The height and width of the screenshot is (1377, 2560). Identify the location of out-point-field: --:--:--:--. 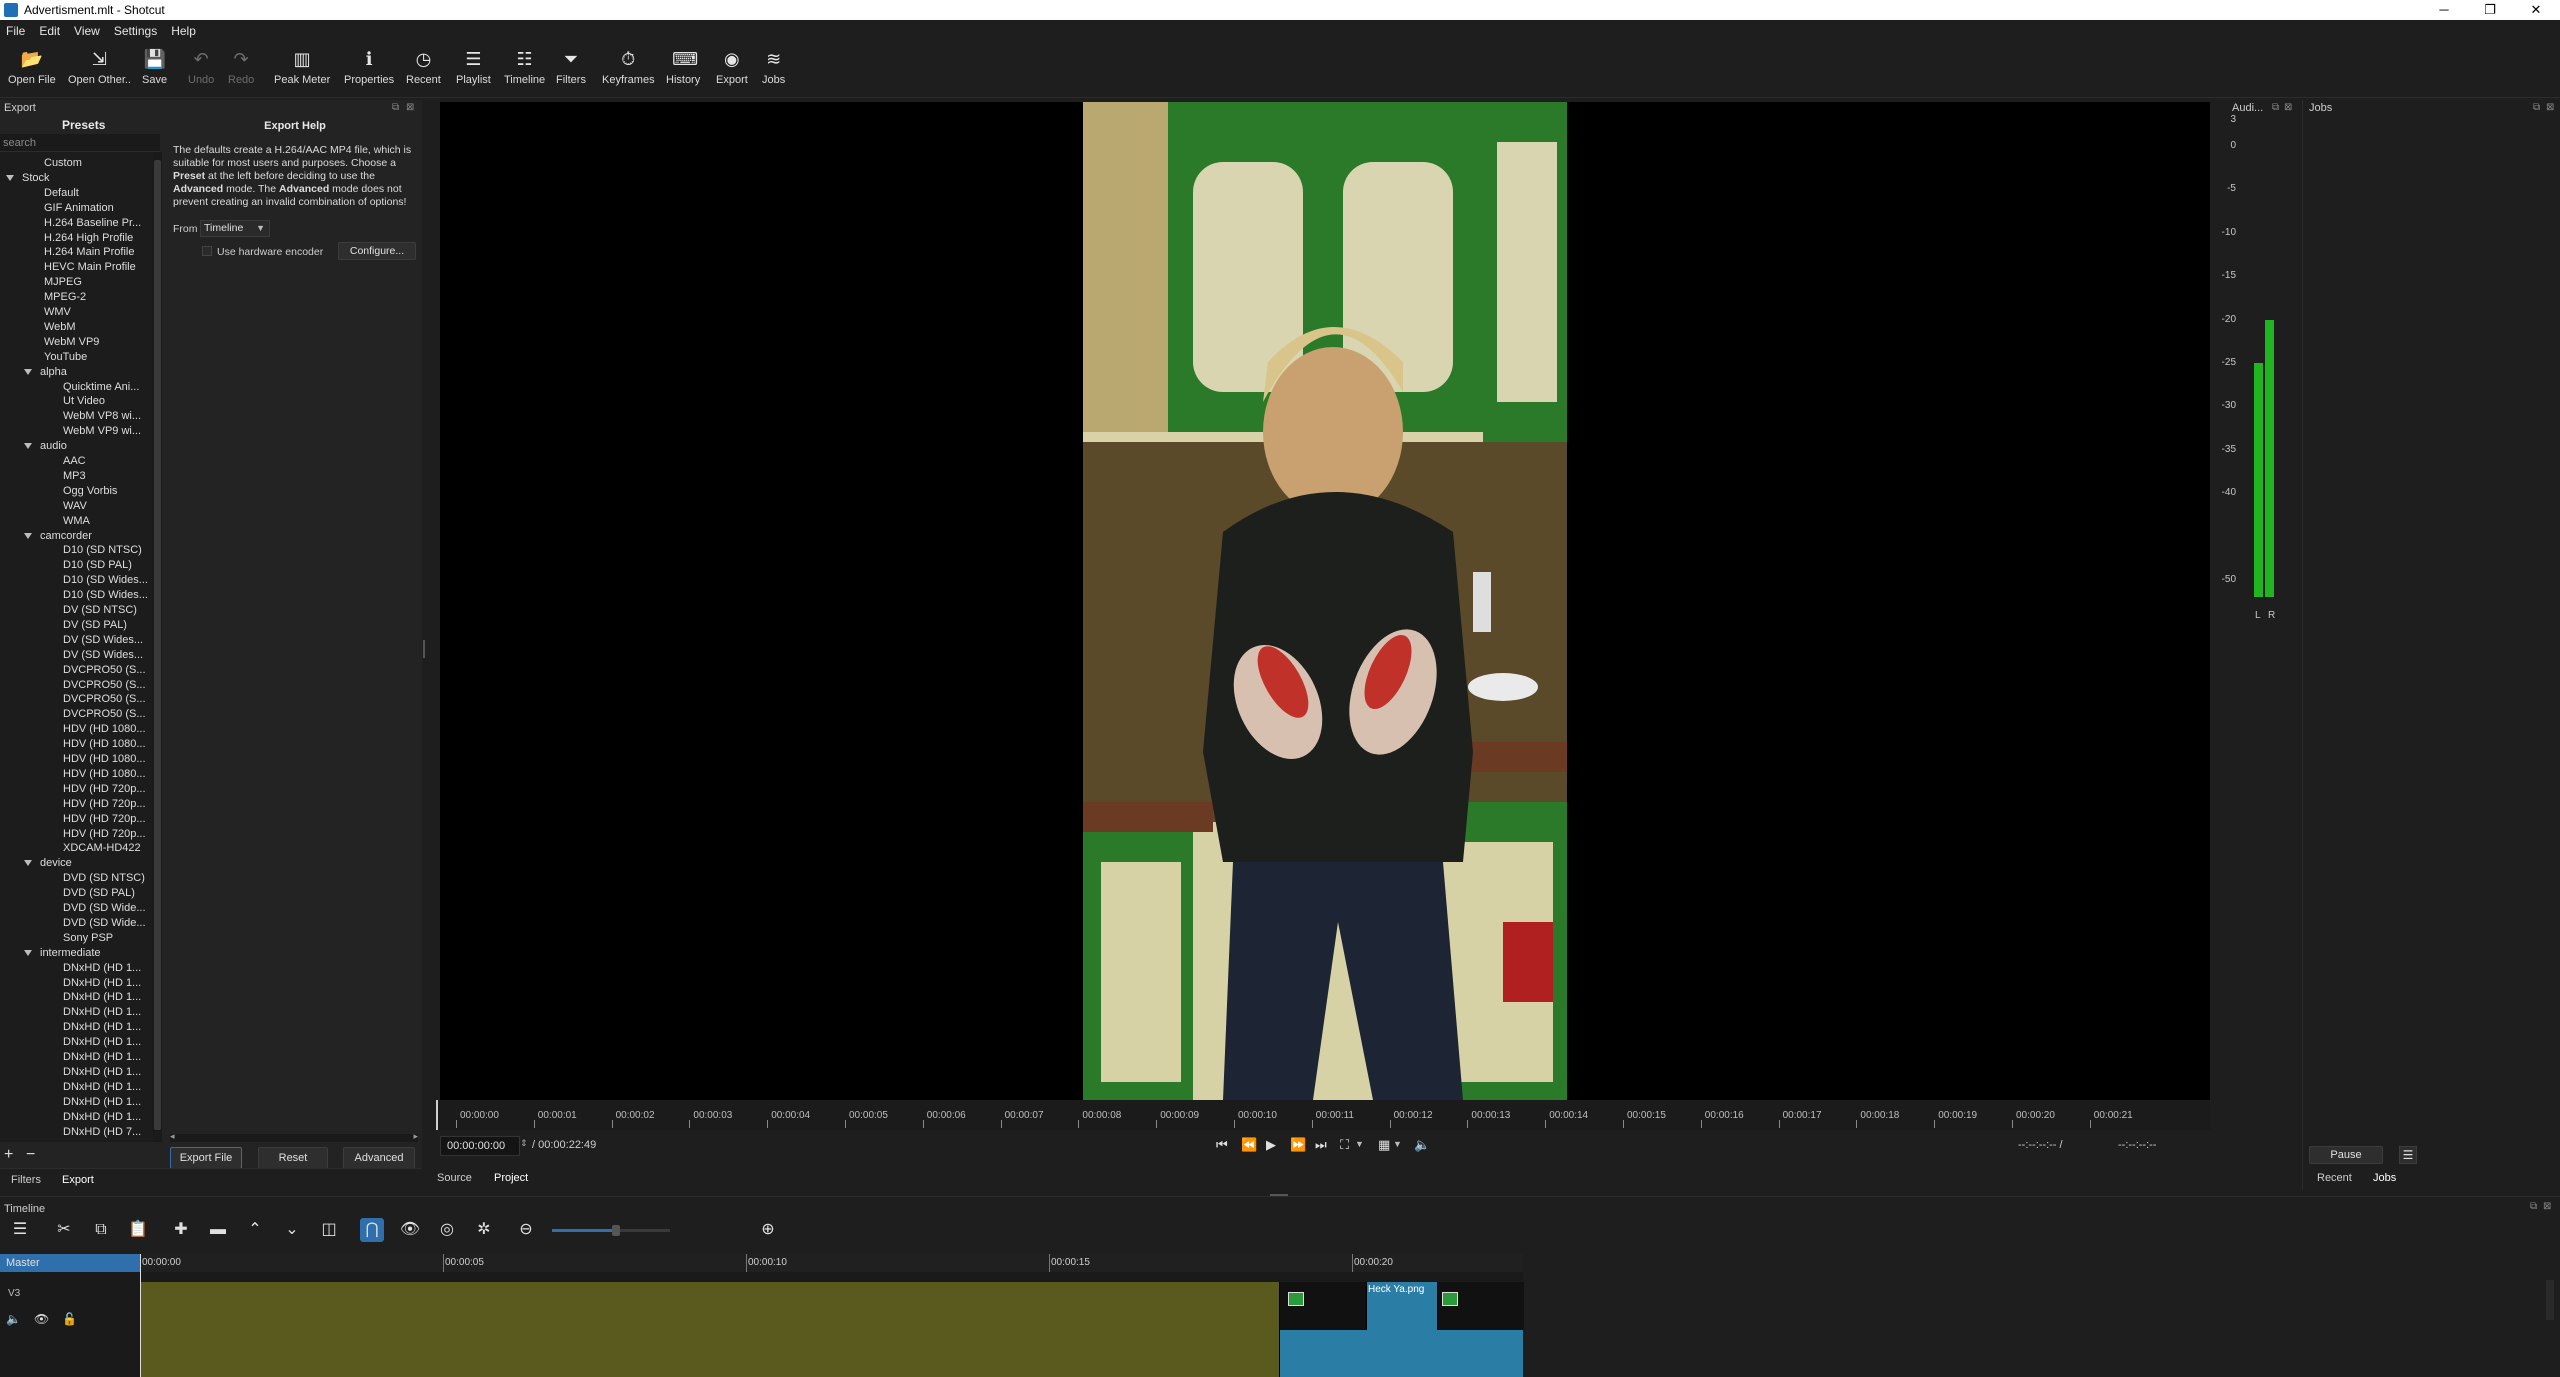
(2137, 1145).